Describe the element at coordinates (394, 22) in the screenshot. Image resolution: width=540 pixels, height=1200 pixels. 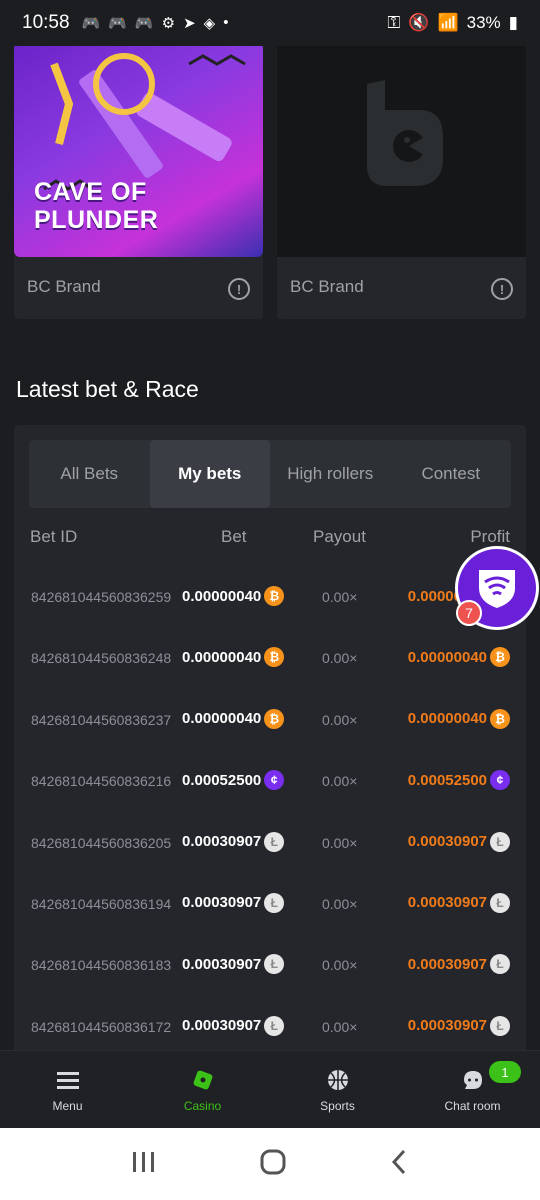
I see `key-icon: ⚿` at that location.